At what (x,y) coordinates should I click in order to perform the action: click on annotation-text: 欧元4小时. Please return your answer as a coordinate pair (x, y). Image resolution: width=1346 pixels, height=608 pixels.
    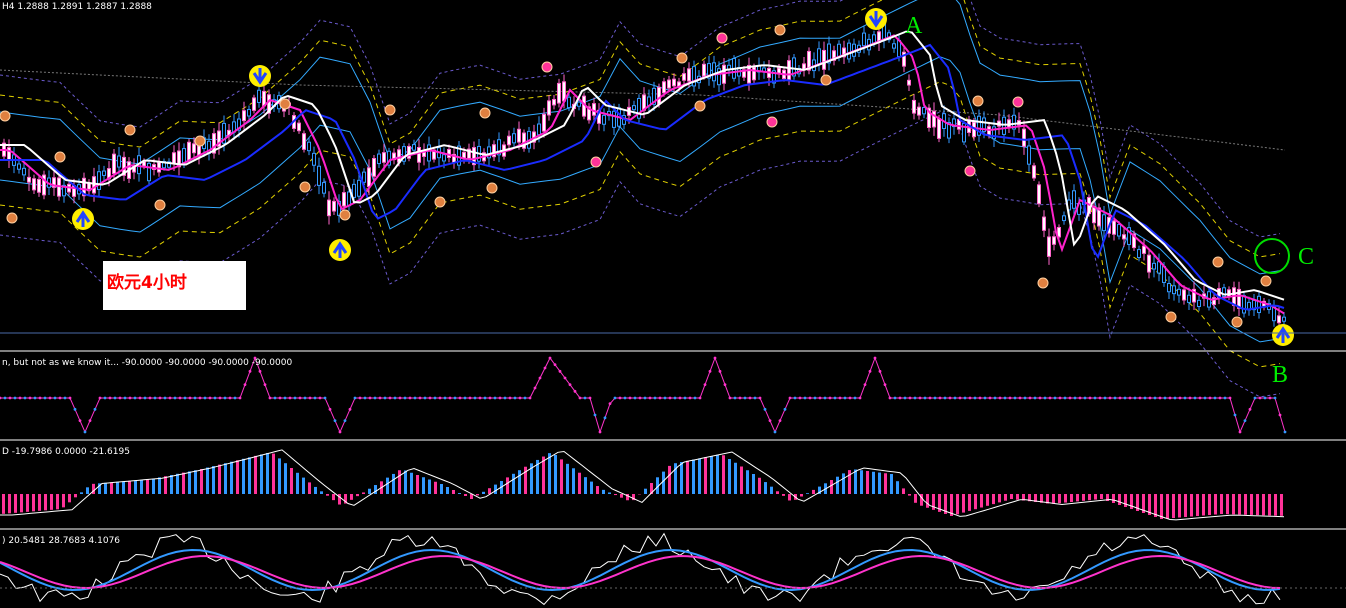
    Looking at the image, I should click on (147, 283).